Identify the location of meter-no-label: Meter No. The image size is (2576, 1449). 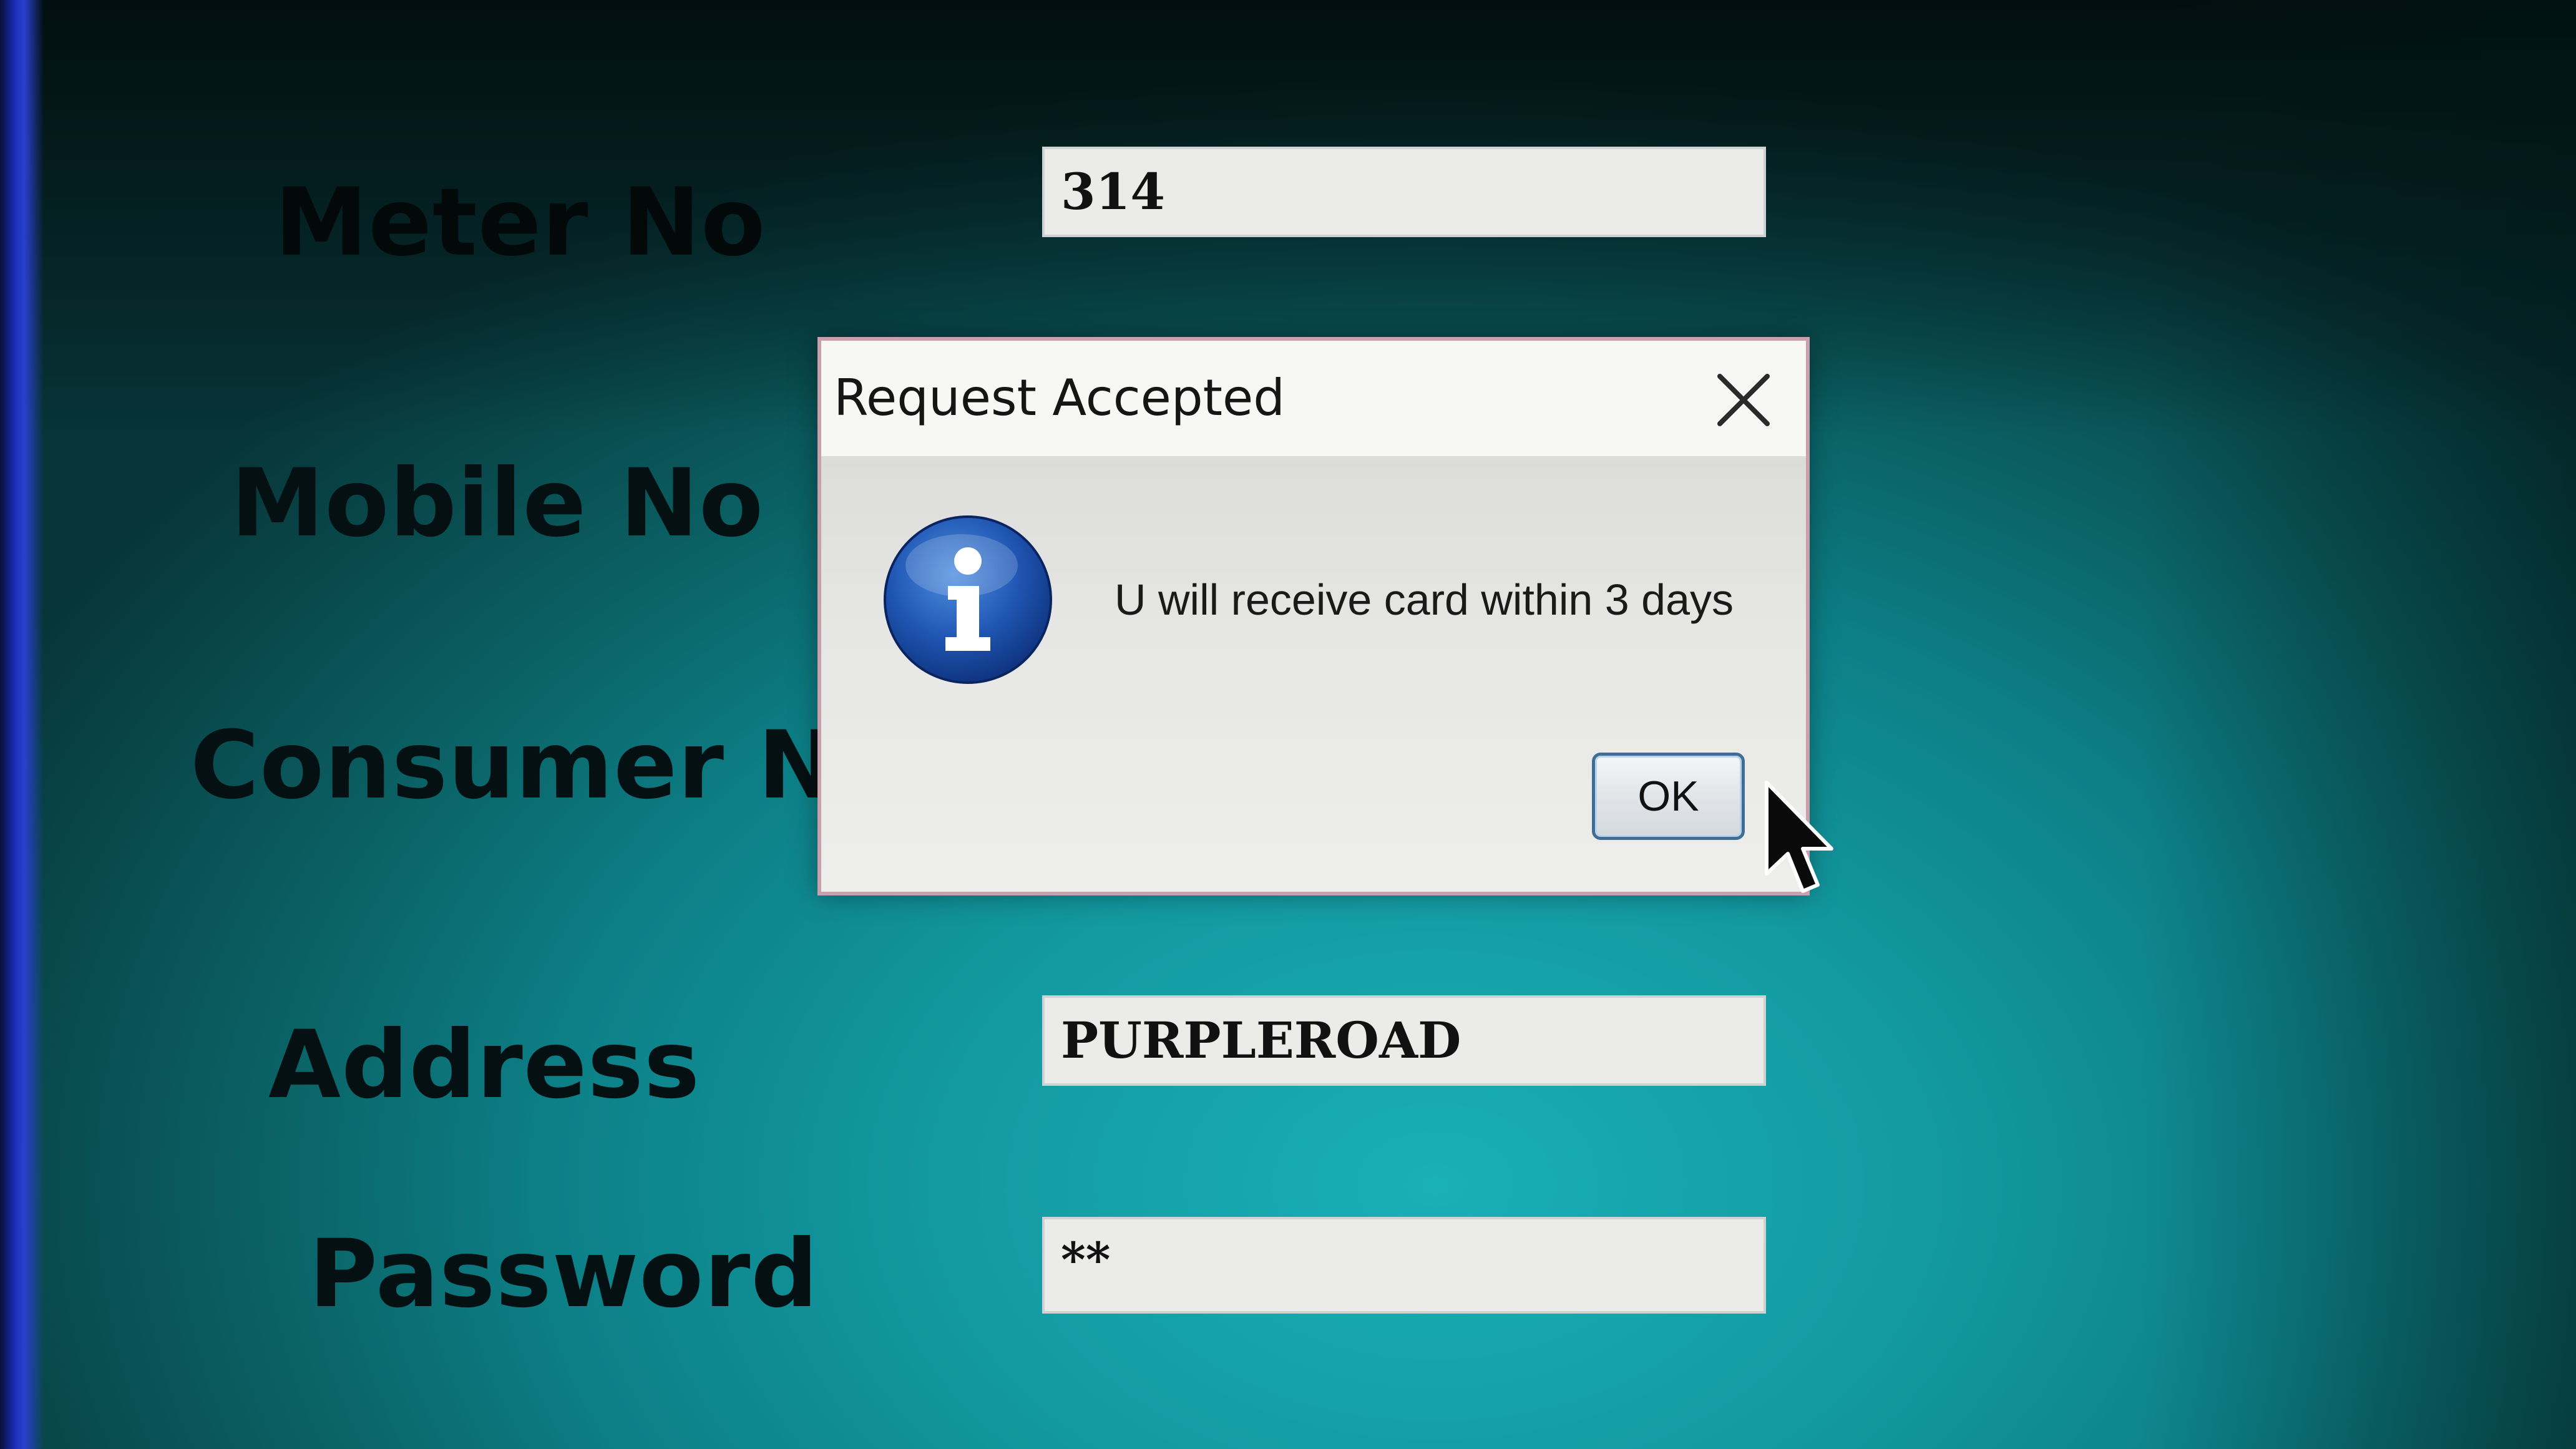
(520, 222).